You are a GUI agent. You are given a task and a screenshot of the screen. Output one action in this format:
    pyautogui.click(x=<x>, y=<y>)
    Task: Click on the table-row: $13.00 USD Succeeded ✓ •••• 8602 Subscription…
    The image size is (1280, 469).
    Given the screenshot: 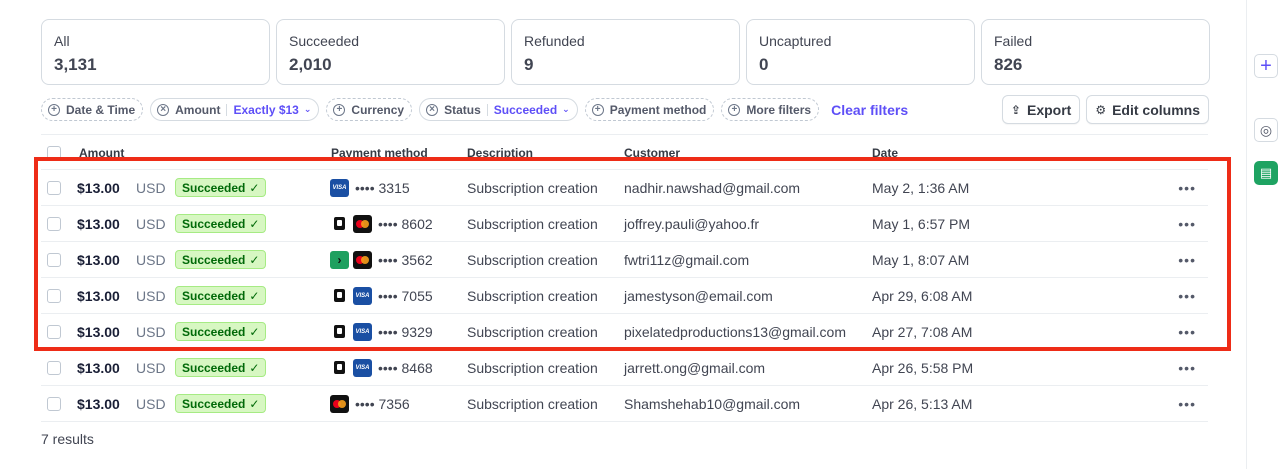 What is the action you would take?
    pyautogui.click(x=624, y=224)
    